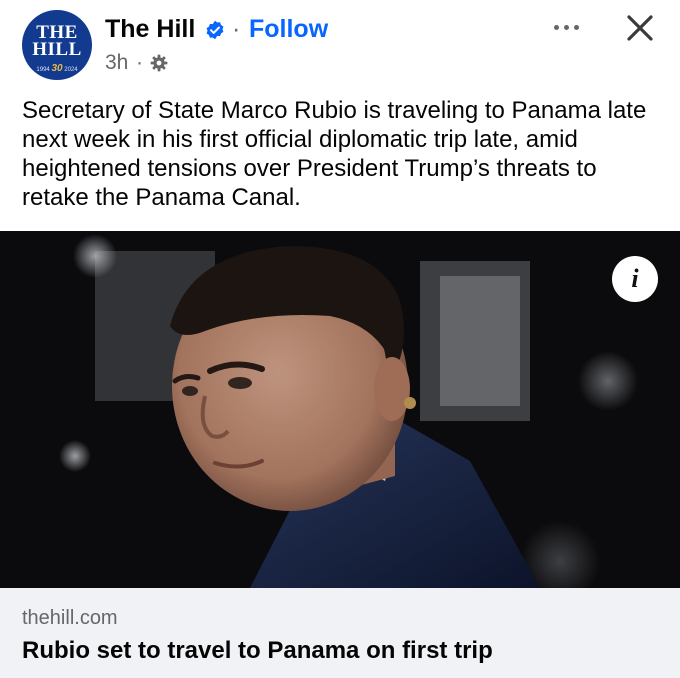  Describe the element at coordinates (288, 29) in the screenshot. I see `follow-button: Follow` at that location.